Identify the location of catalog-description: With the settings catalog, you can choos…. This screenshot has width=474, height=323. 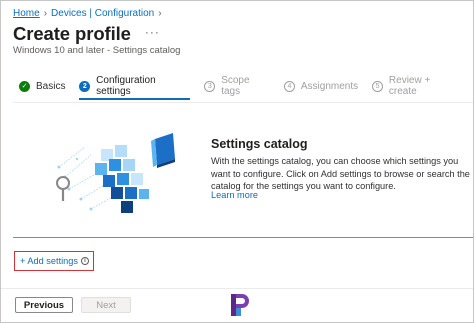
(340, 173).